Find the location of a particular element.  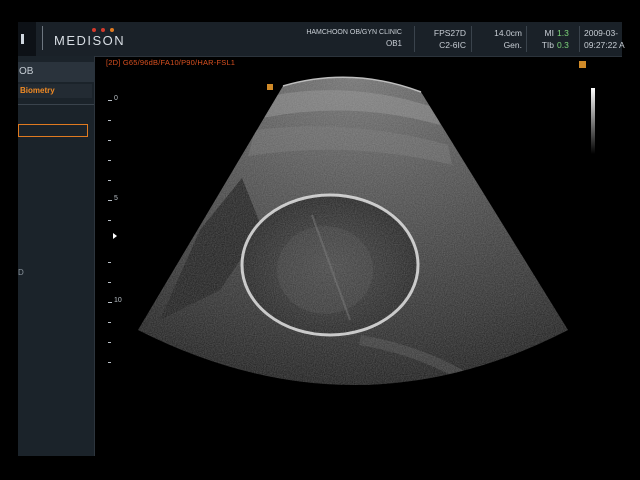

grayscale-bar is located at coordinates (593, 121).